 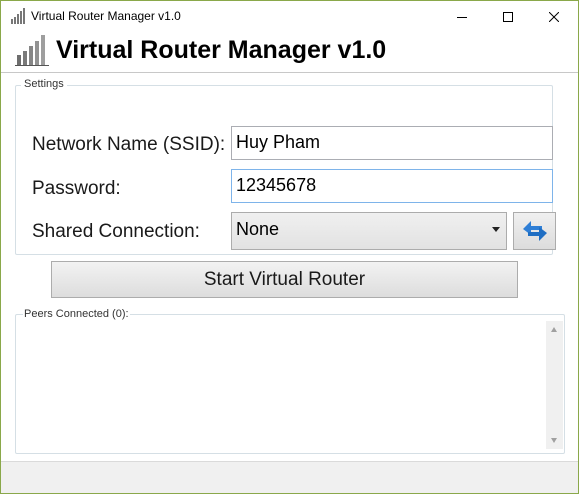 I want to click on ssid-label: Network Name (SSID):, so click(x=129, y=144).